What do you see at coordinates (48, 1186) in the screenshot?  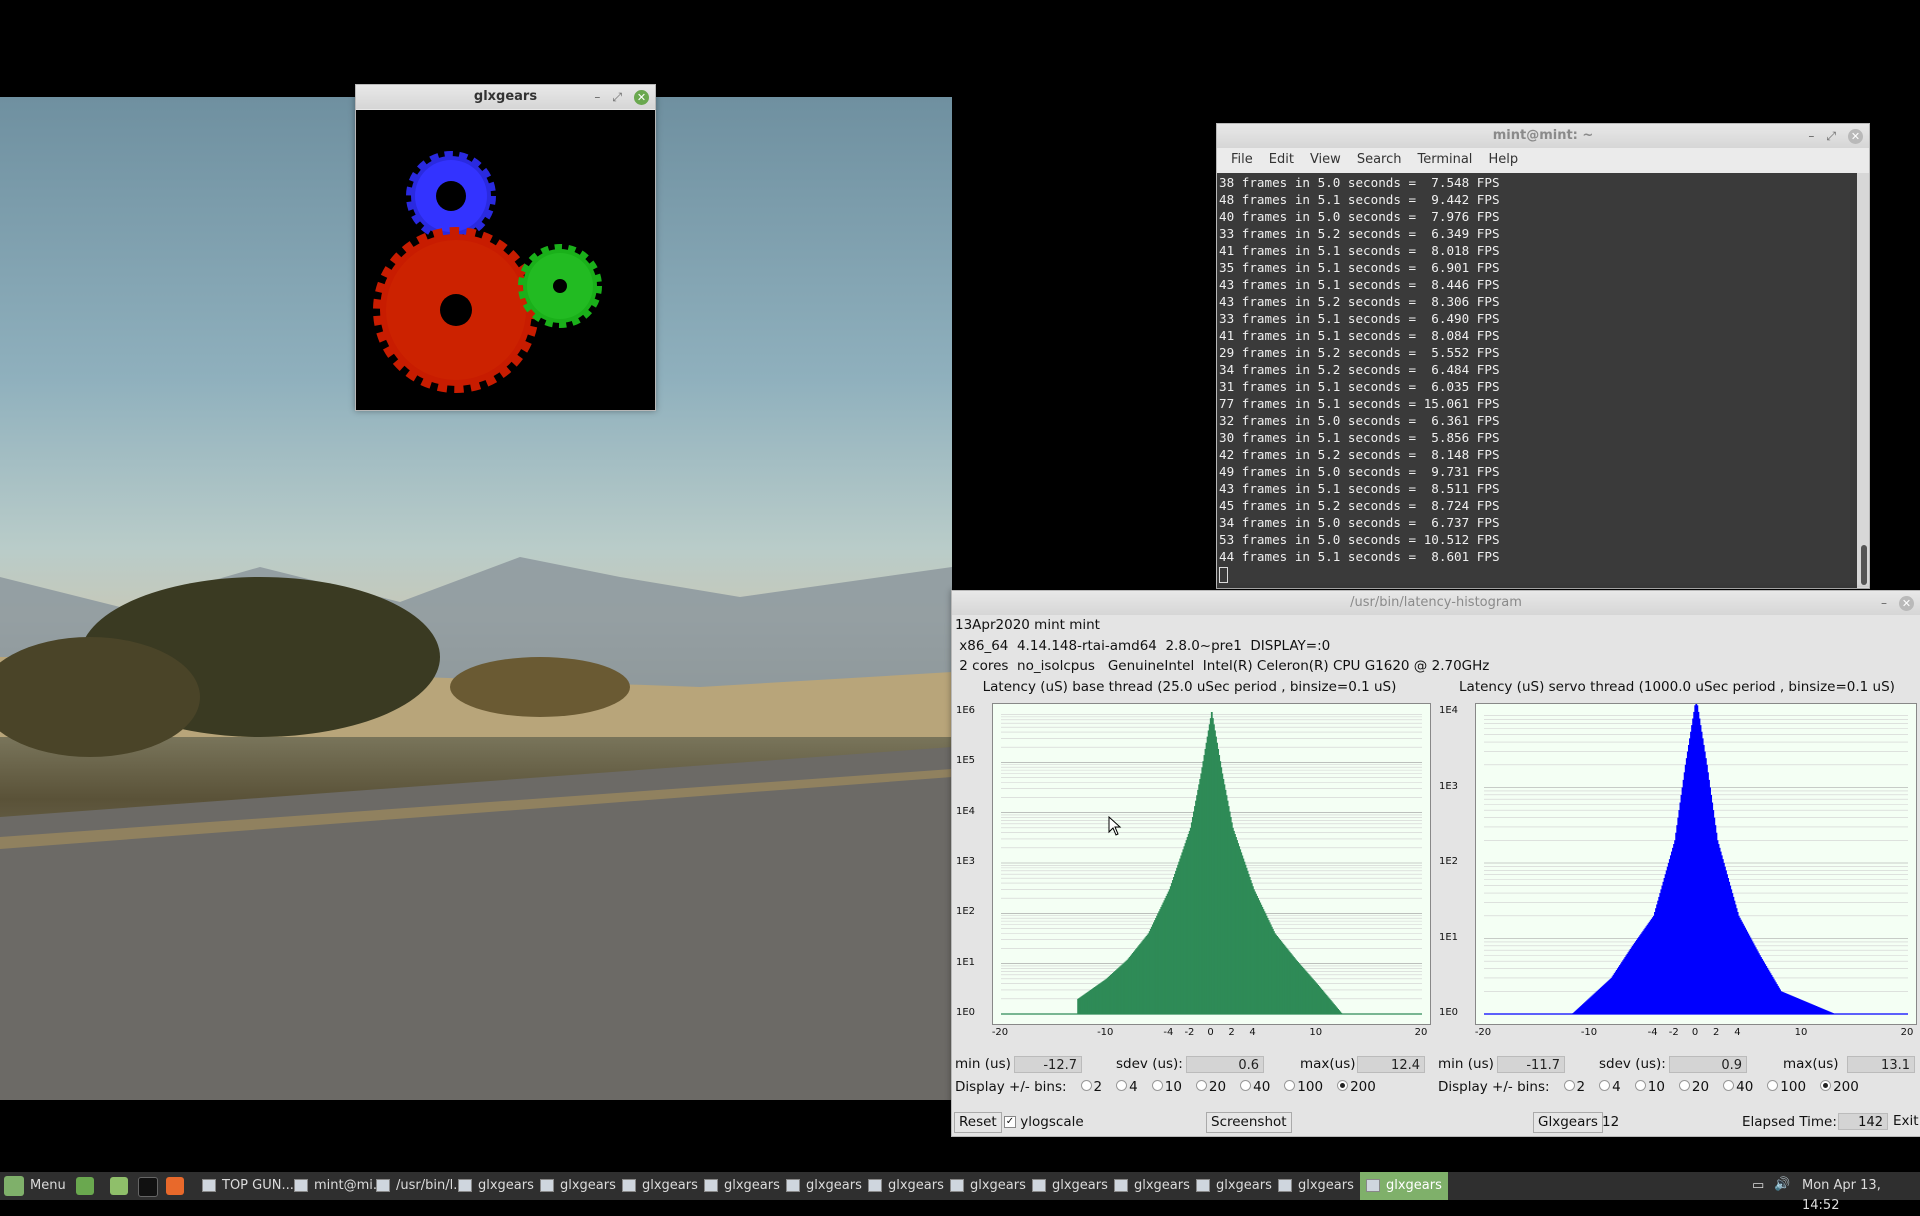 I see `menu-button: Menu` at bounding box center [48, 1186].